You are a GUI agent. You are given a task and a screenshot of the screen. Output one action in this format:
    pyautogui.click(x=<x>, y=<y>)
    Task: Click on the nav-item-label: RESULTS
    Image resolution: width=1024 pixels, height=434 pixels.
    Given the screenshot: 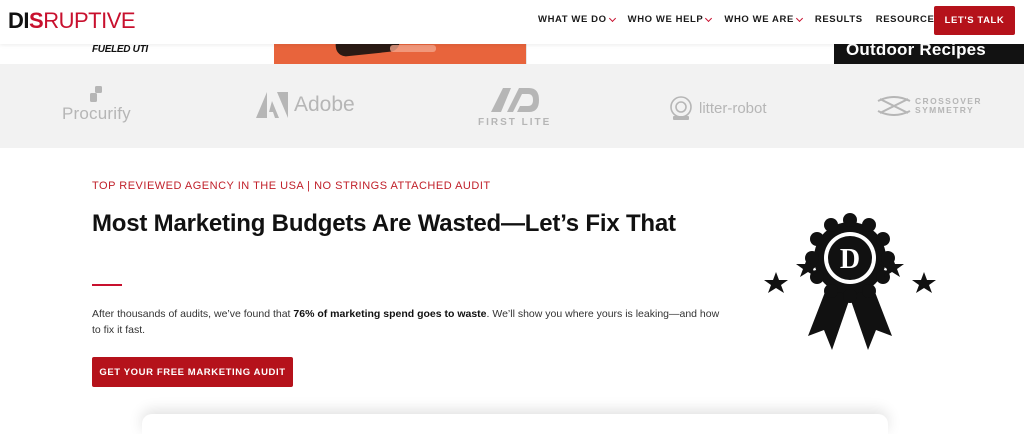 What is the action you would take?
    pyautogui.click(x=838, y=19)
    